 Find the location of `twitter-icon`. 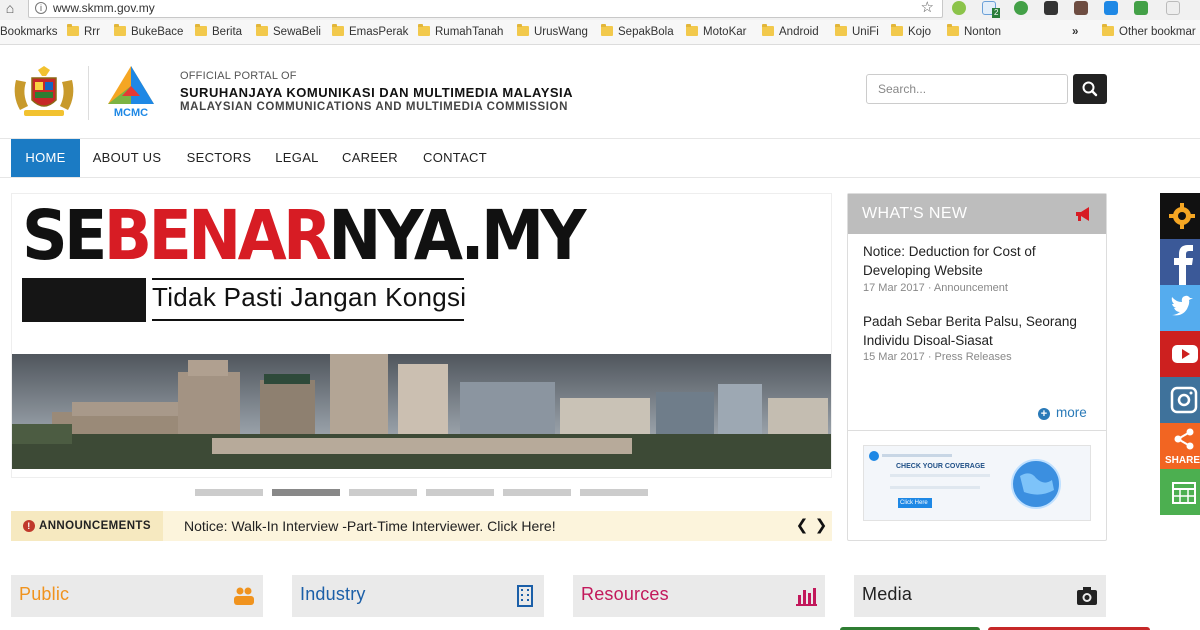

twitter-icon is located at coordinates (1182, 305).